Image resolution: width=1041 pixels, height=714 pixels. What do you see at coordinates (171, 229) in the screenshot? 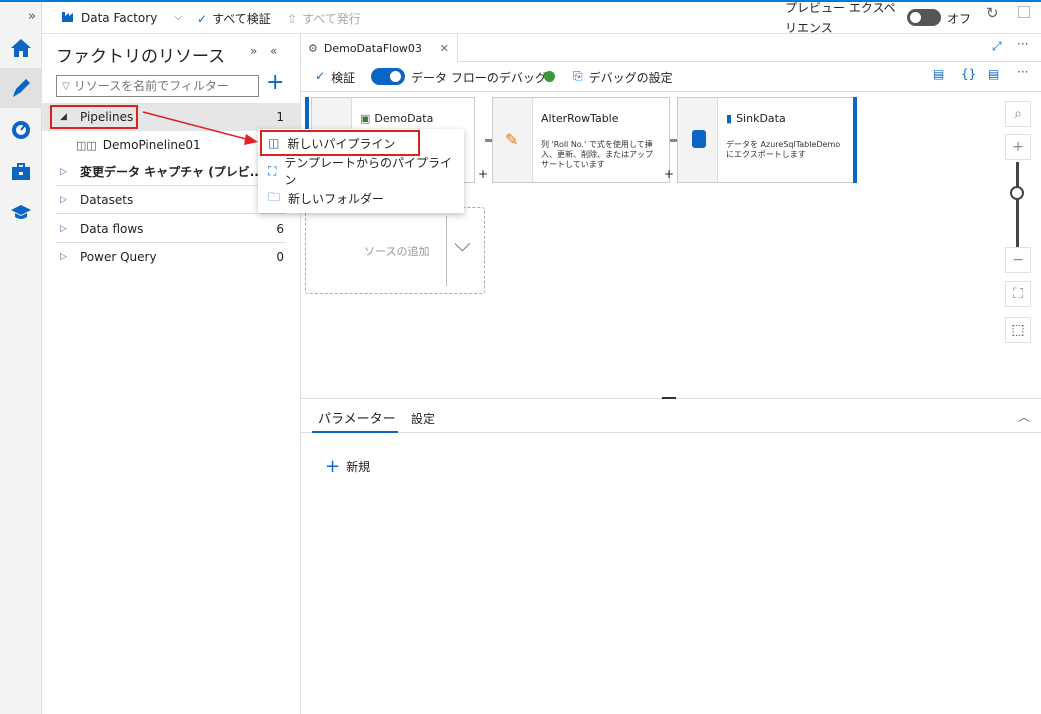
I see `tree-item-data-flows: ▷ Data flows 6` at bounding box center [171, 229].